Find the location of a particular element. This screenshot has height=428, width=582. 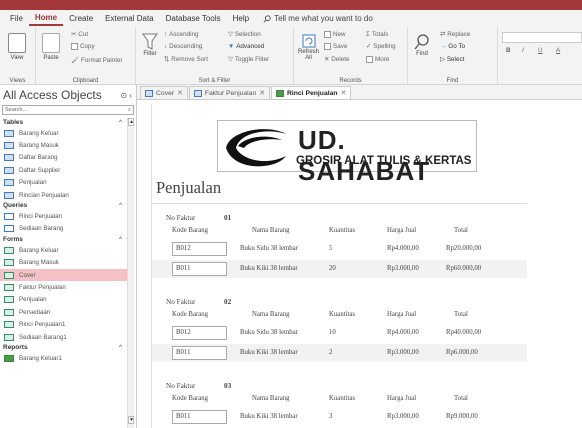

nav-section-header: Forms ^ is located at coordinates (64, 239).